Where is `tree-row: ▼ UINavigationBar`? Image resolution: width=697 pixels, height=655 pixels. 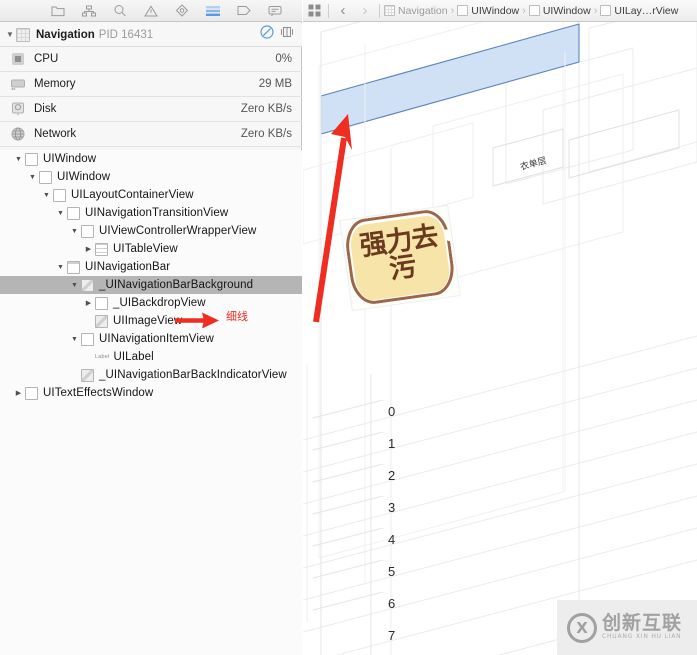 tree-row: ▼ UINavigationBar is located at coordinates (151, 267).